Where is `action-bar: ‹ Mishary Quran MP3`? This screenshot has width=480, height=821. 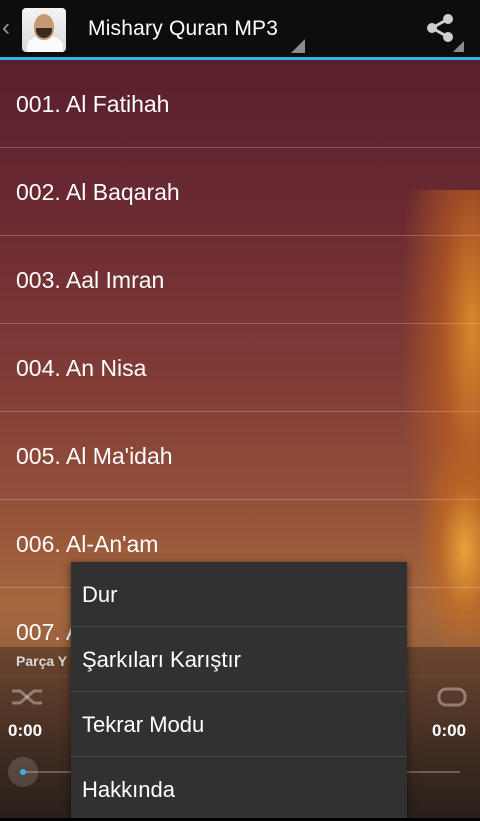
action-bar: ‹ Mishary Quran MP3 is located at coordinates (240, 30).